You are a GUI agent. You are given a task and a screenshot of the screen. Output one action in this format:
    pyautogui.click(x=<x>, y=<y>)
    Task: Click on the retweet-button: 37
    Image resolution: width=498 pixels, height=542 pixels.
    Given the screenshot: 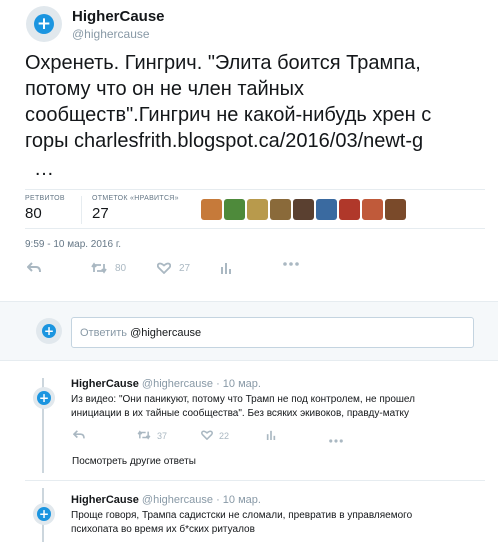 What is the action you would take?
    pyautogui.click(x=152, y=436)
    